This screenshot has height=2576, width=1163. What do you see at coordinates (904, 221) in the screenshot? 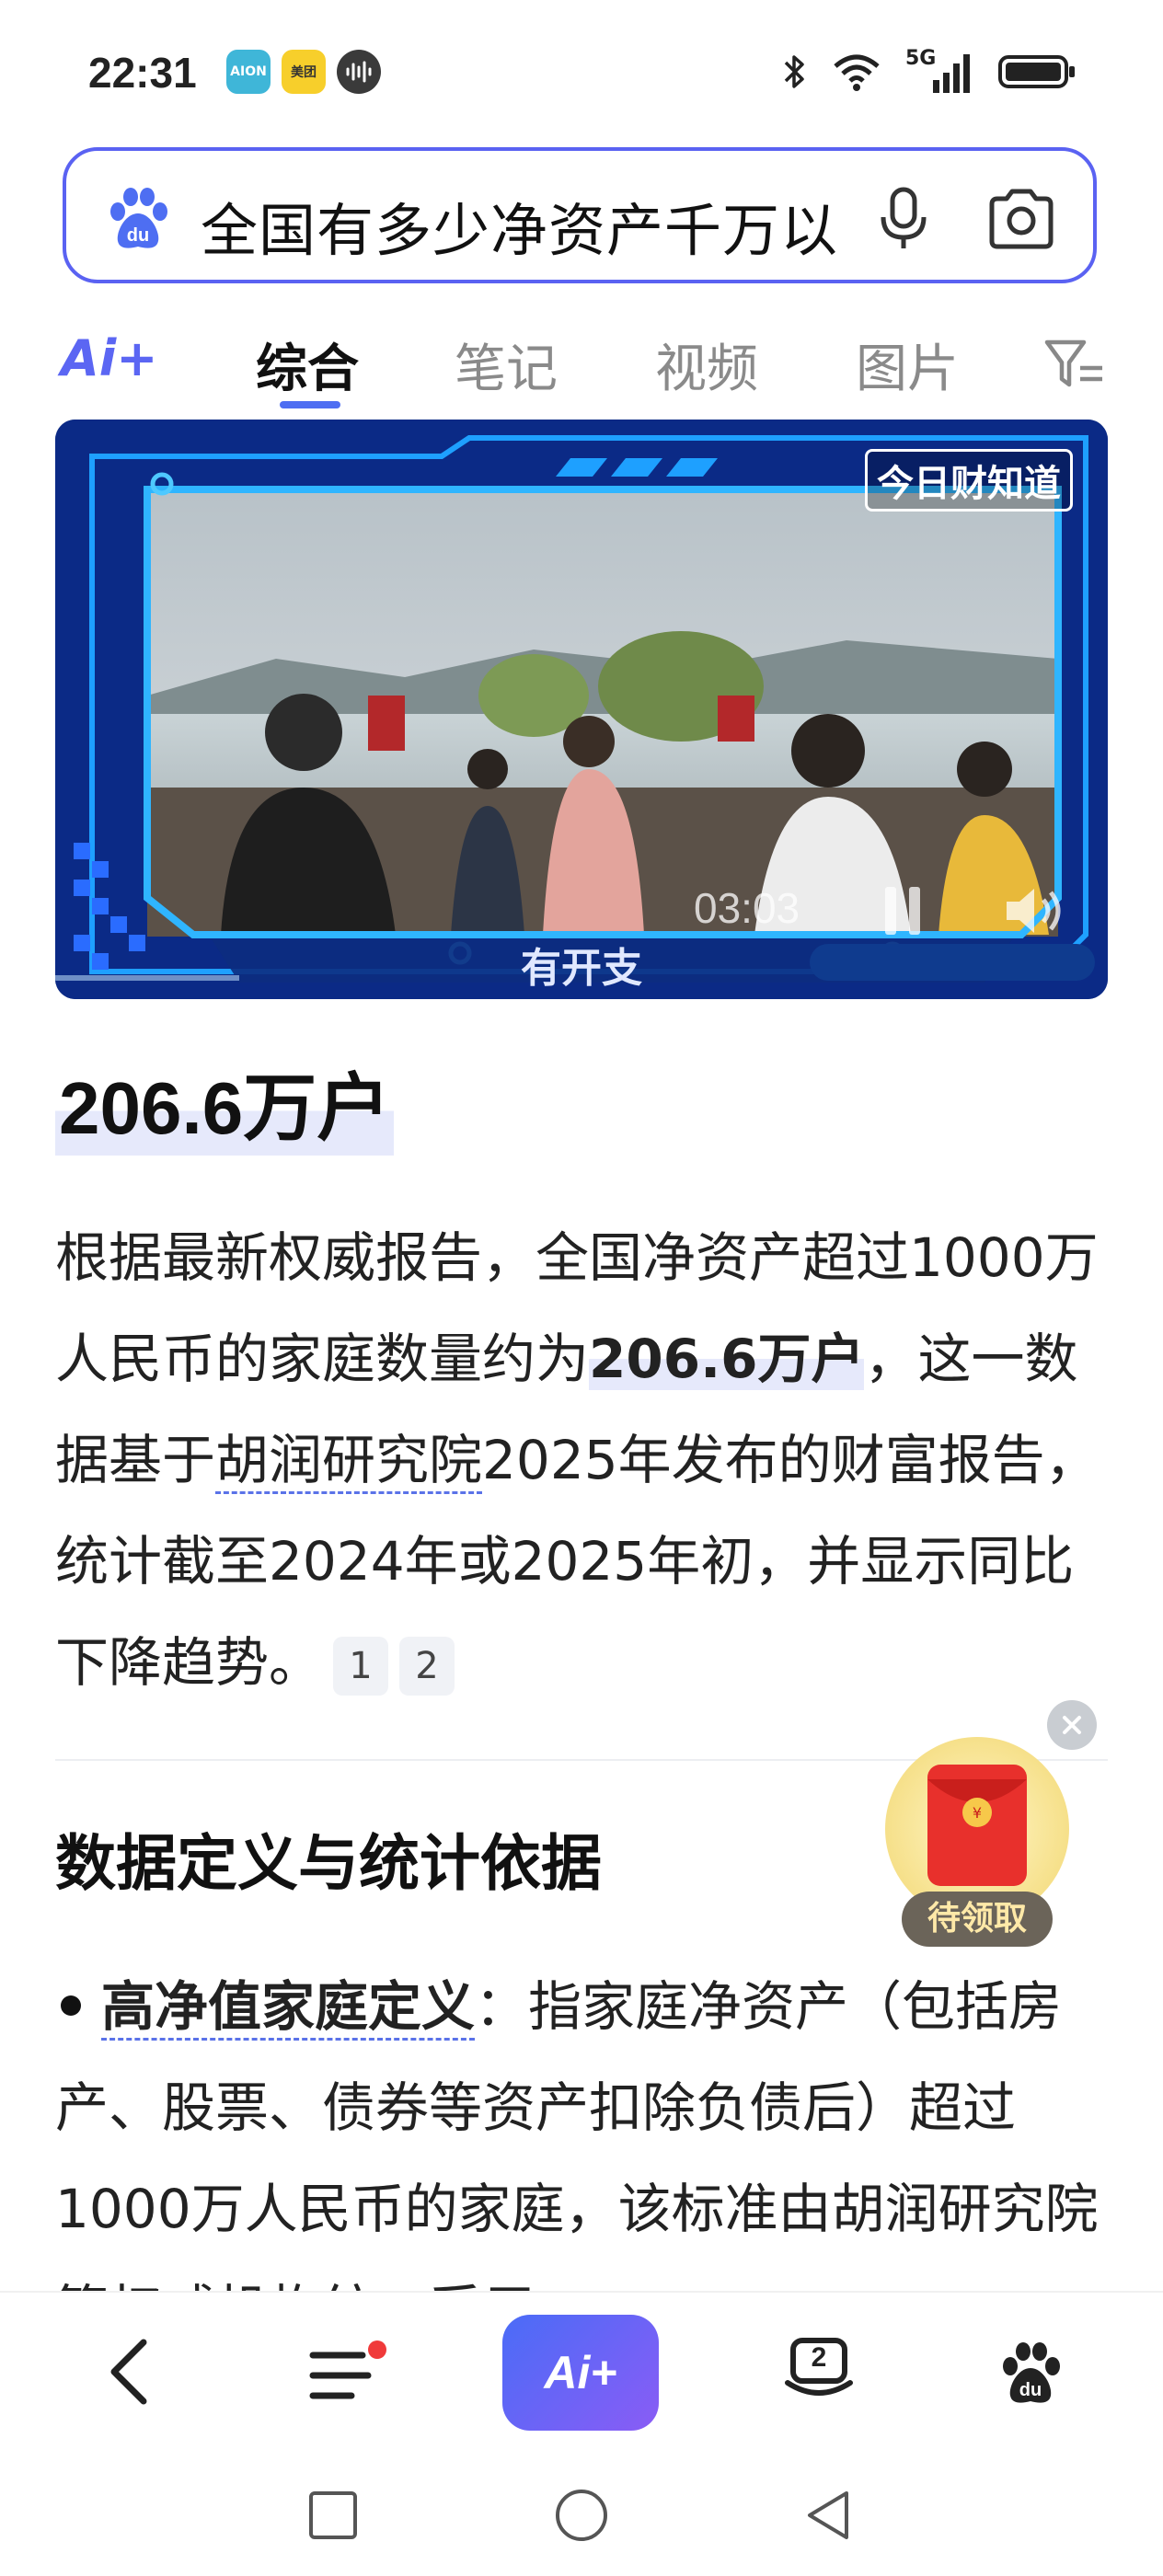
I see `microphone-icon` at bounding box center [904, 221].